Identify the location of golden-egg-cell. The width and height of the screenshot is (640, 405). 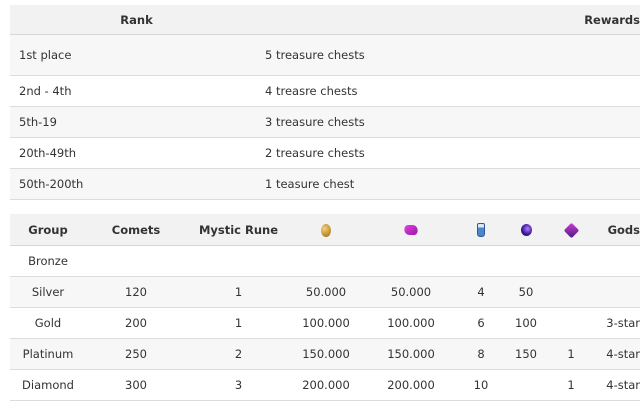
(326, 261).